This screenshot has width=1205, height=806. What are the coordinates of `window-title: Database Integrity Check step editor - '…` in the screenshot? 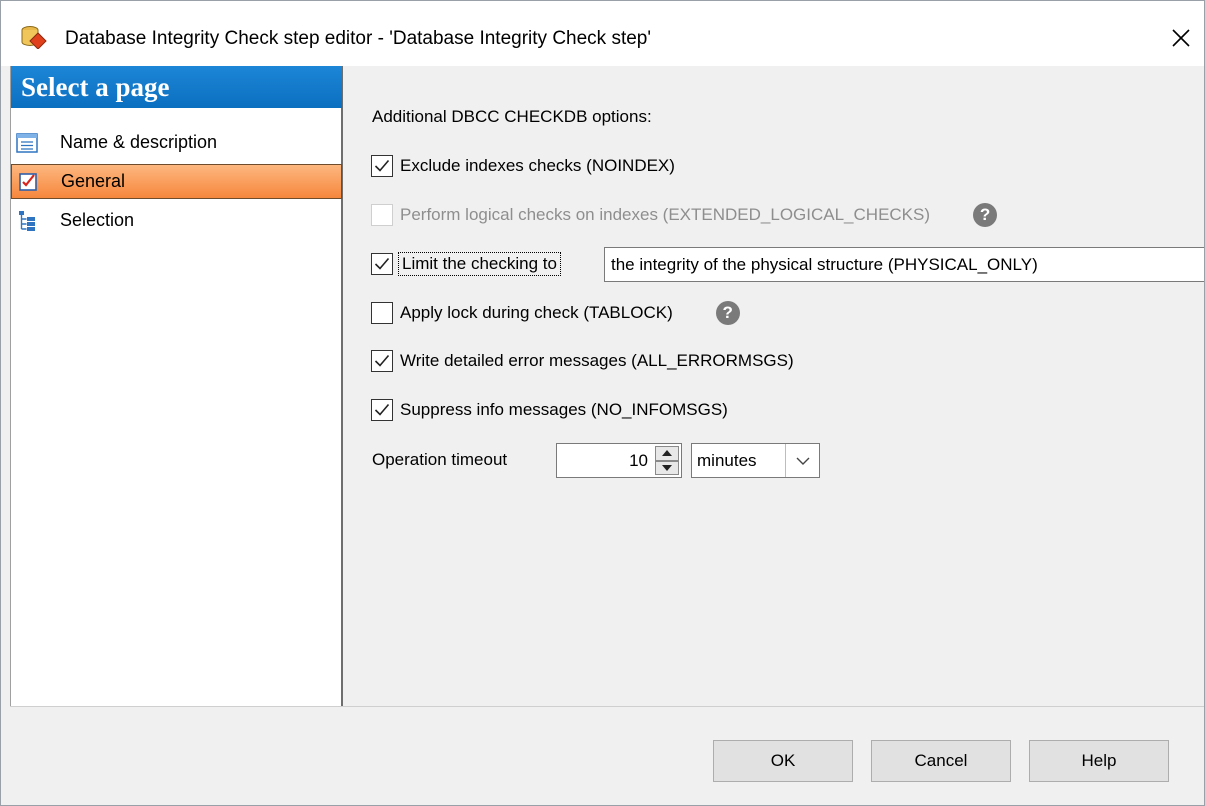 It's located at (358, 38).